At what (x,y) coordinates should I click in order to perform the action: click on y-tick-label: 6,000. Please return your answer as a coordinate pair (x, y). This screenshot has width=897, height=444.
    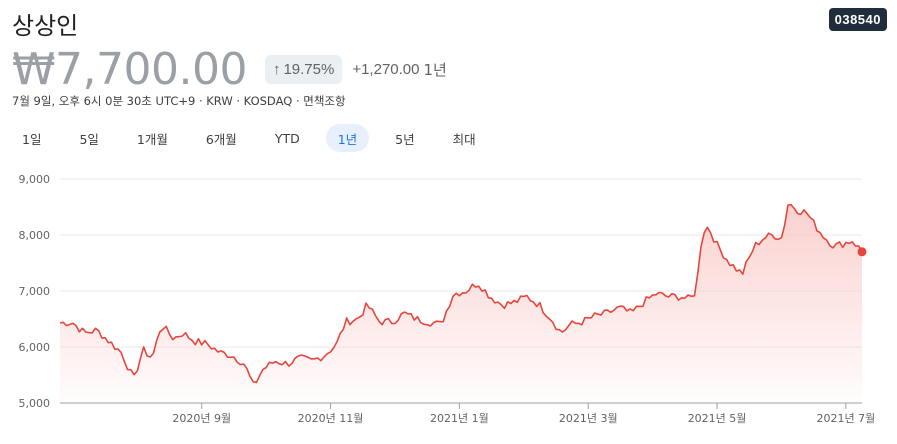
    Looking at the image, I should click on (35, 347).